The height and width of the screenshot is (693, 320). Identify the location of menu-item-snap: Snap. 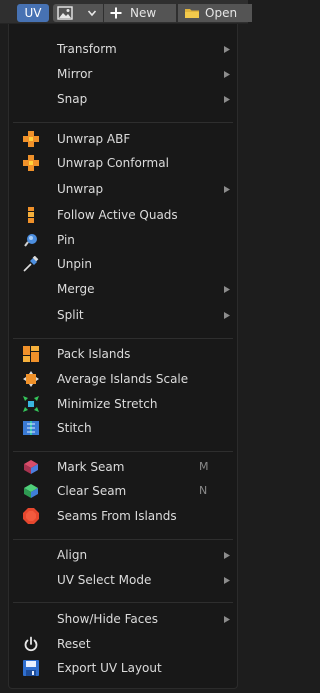
(123, 99).